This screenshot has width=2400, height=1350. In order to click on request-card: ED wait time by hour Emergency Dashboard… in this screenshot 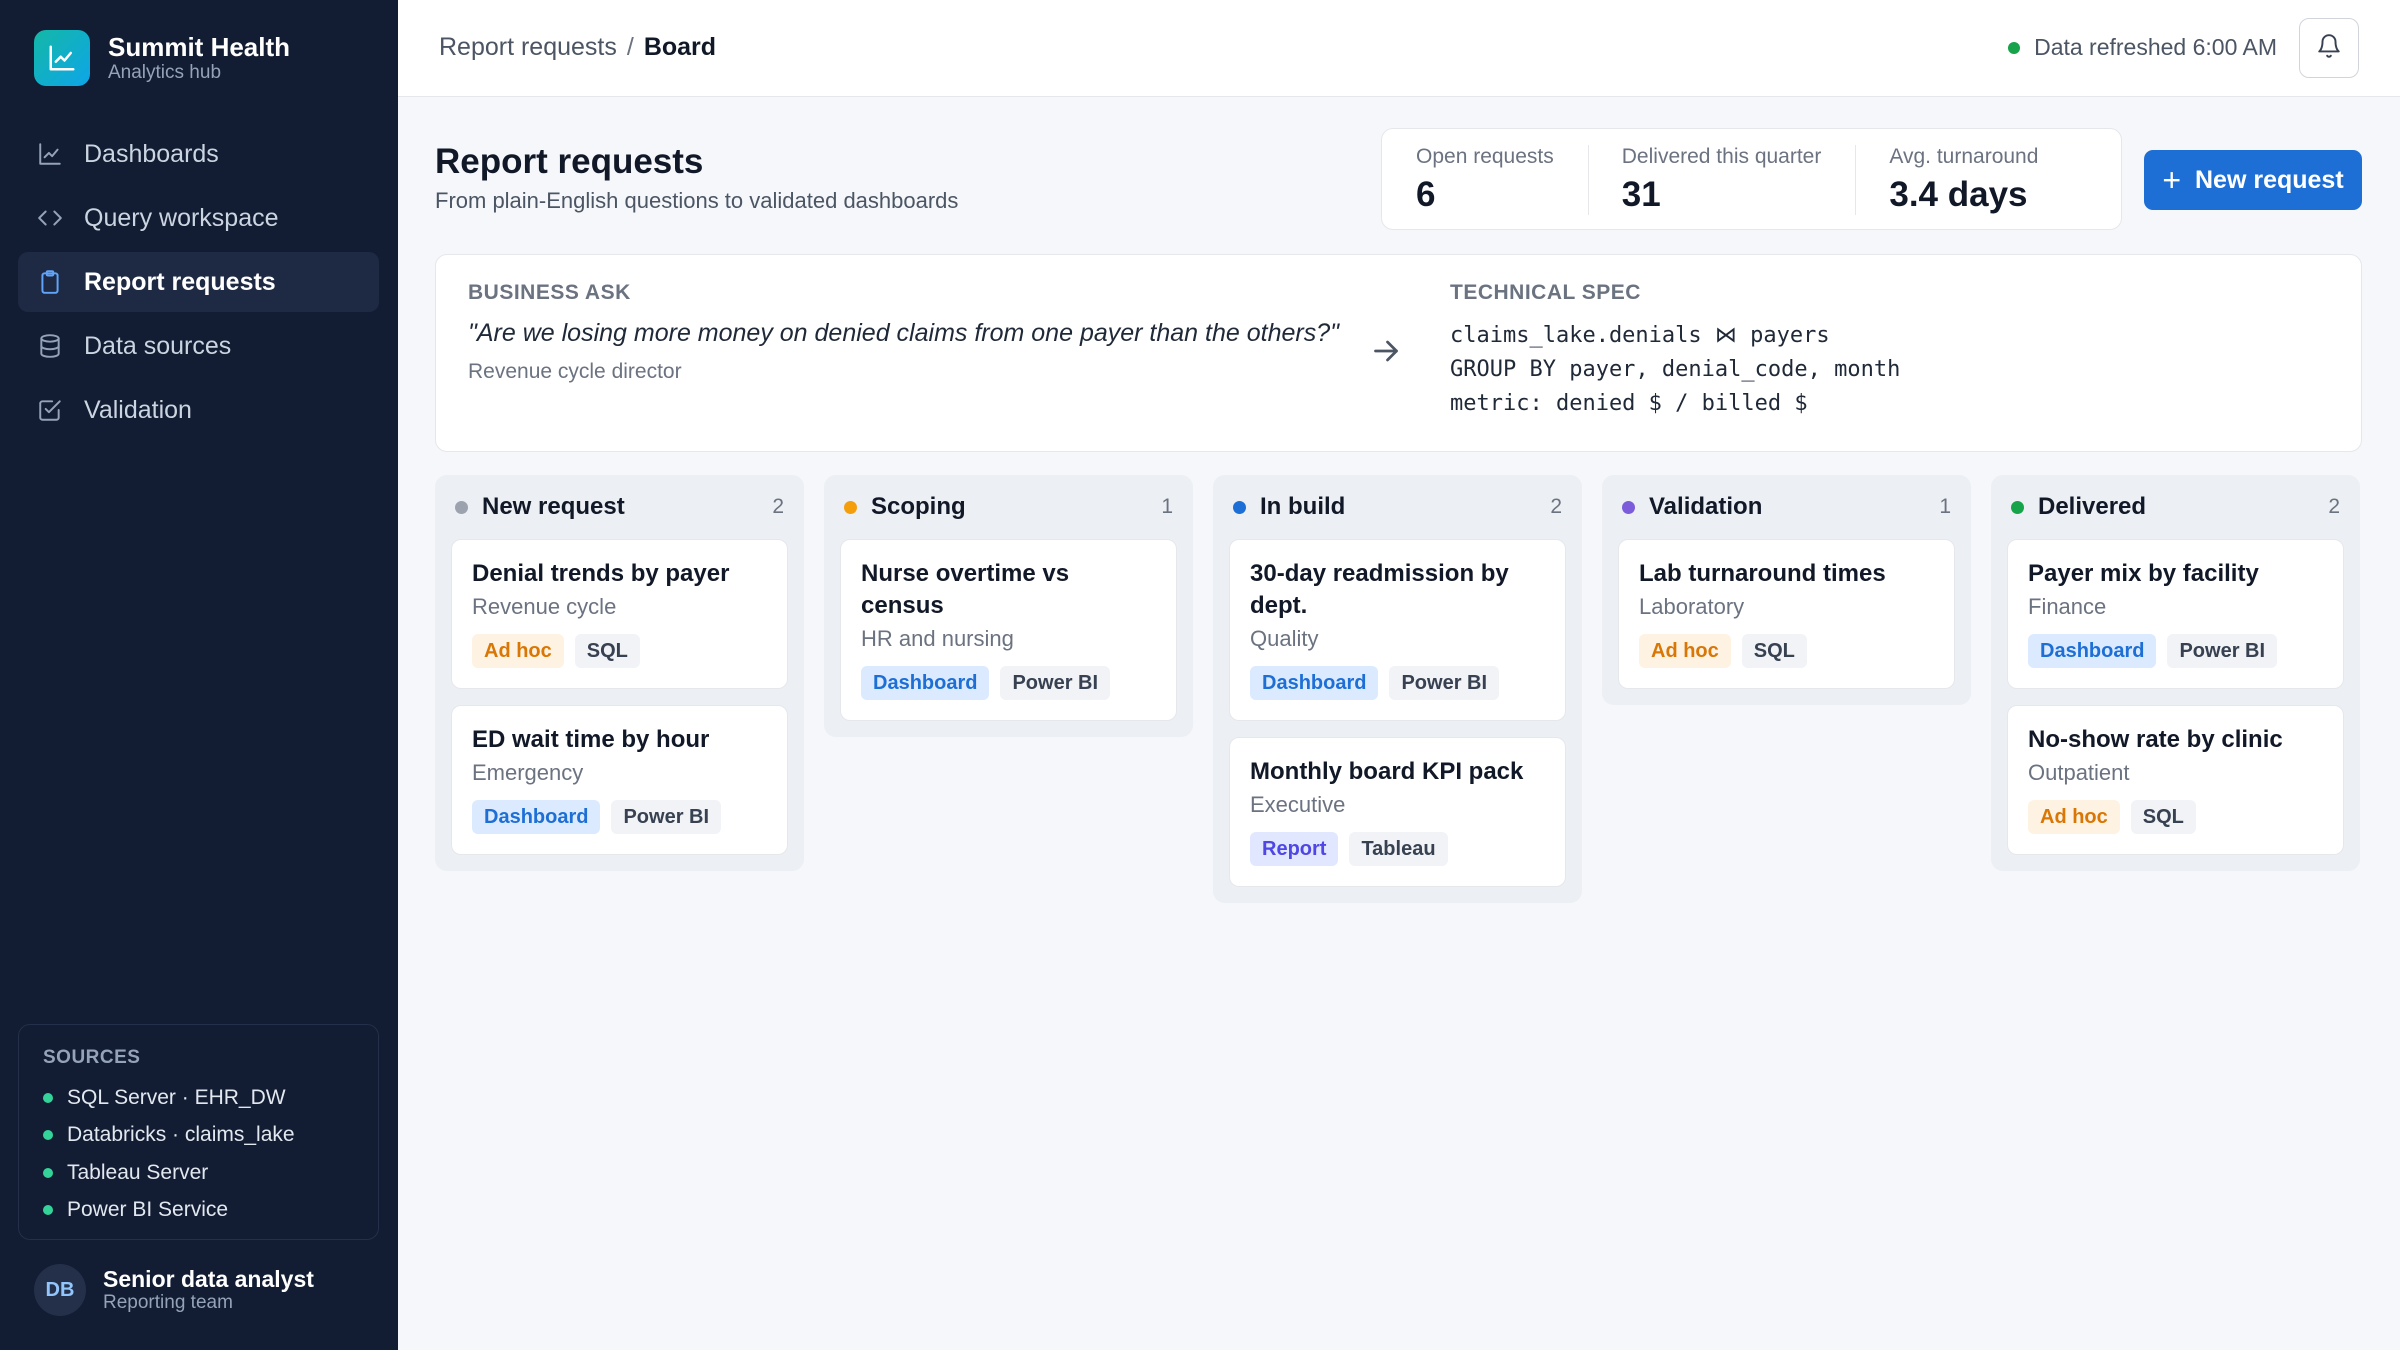, I will do `click(619, 780)`.